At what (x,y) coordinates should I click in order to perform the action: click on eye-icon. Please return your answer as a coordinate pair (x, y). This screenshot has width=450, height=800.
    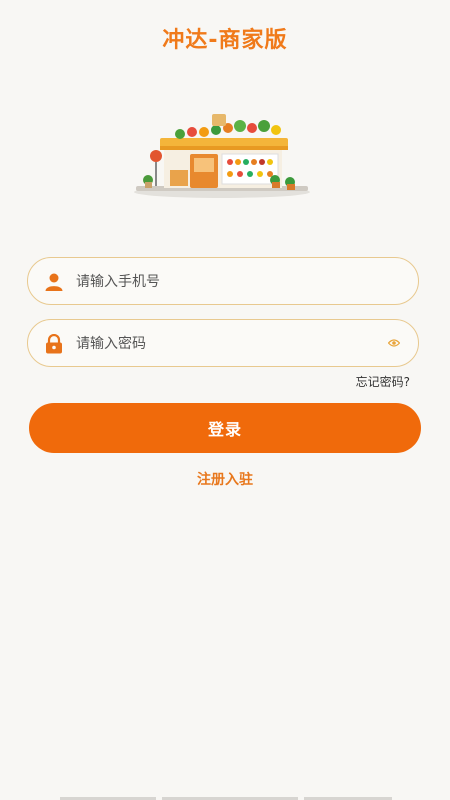
    Looking at the image, I should click on (394, 343).